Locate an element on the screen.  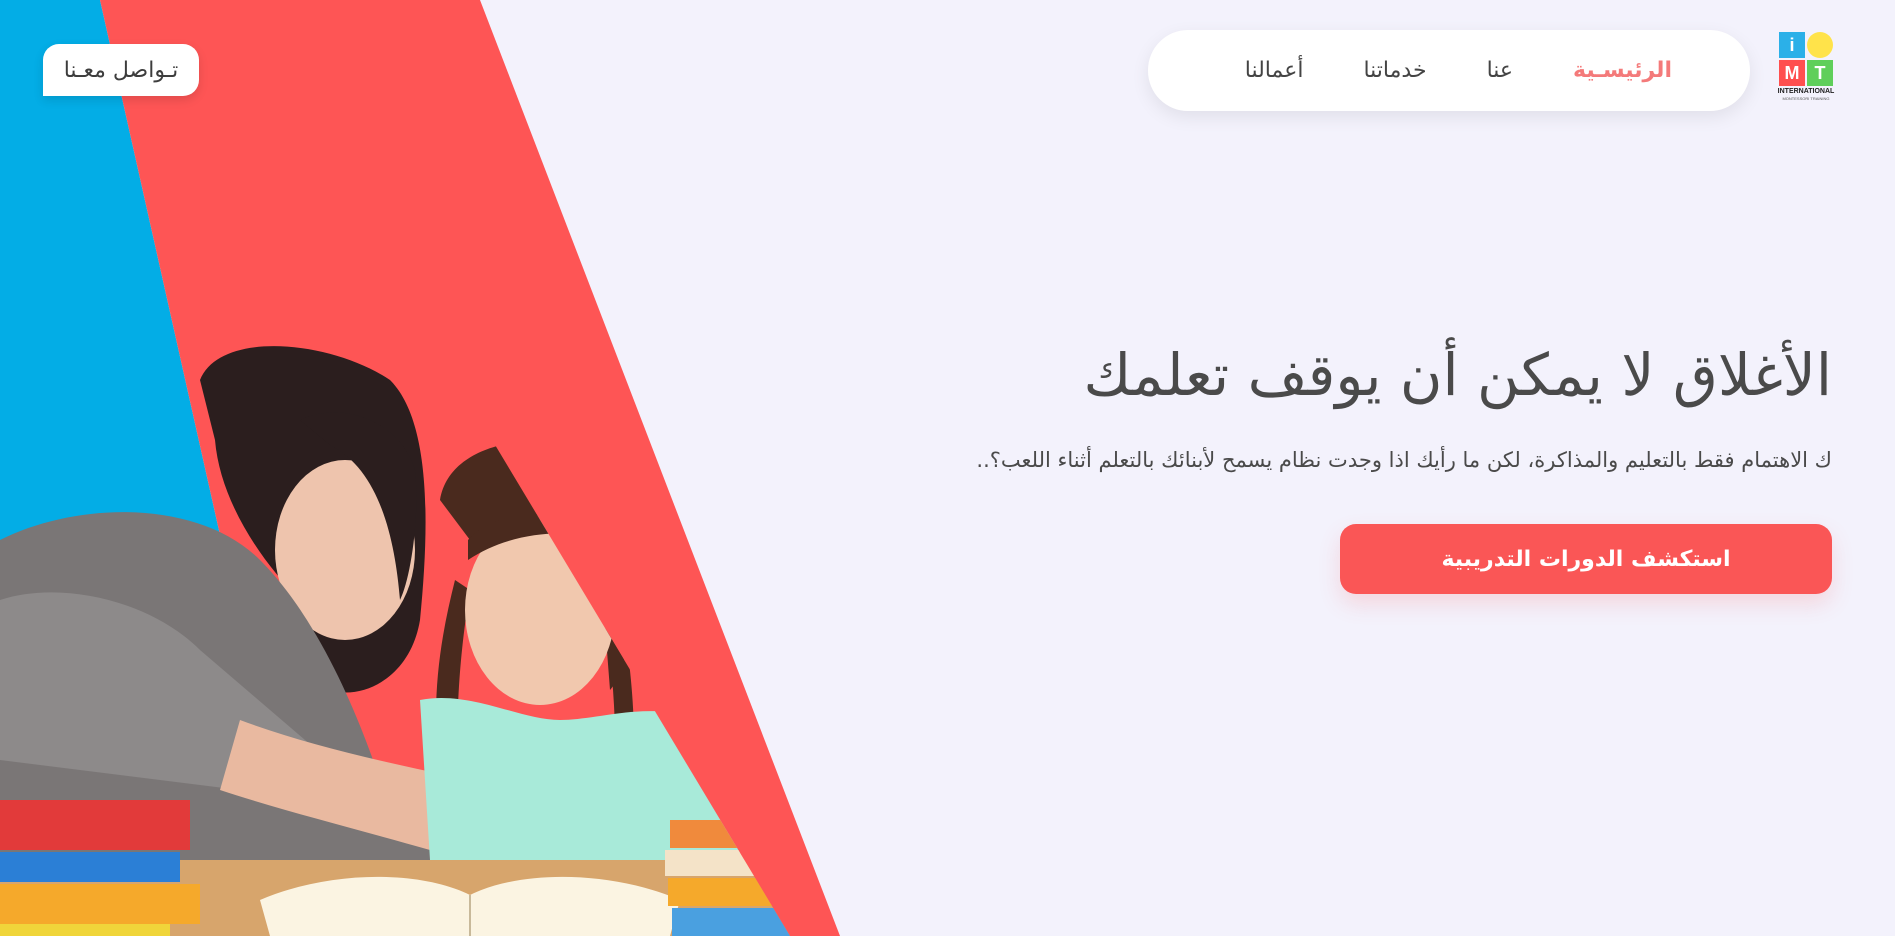
contact-us-button: تـواصل معـنا is located at coordinates (121, 70).